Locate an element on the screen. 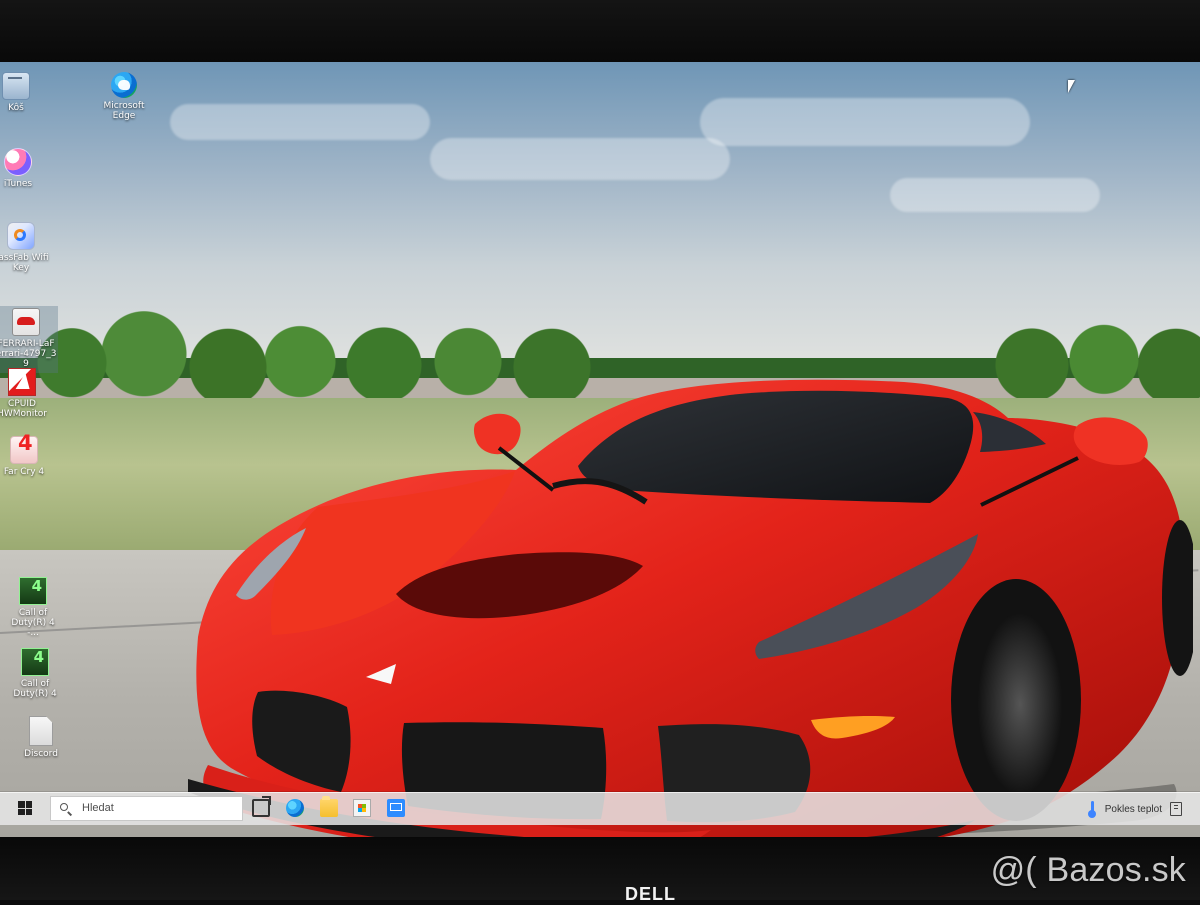 This screenshot has width=1200, height=905. desktop-icon-call-of-duty-2: Call of Duty(R) 4 is located at coordinates (35, 673).